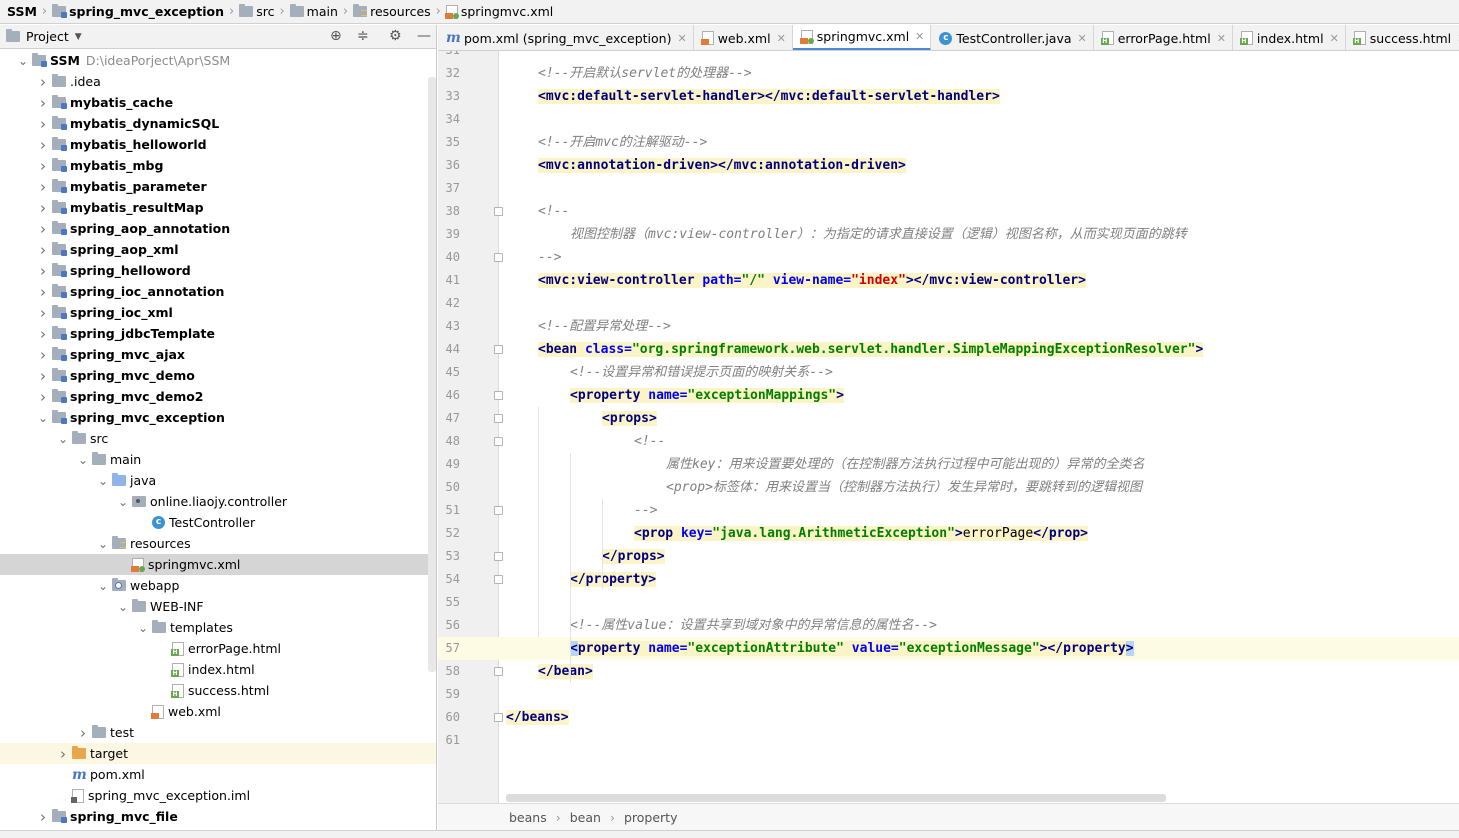 The width and height of the screenshot is (1459, 838). What do you see at coordinates (432, 374) in the screenshot?
I see `tree-scrollbar` at bounding box center [432, 374].